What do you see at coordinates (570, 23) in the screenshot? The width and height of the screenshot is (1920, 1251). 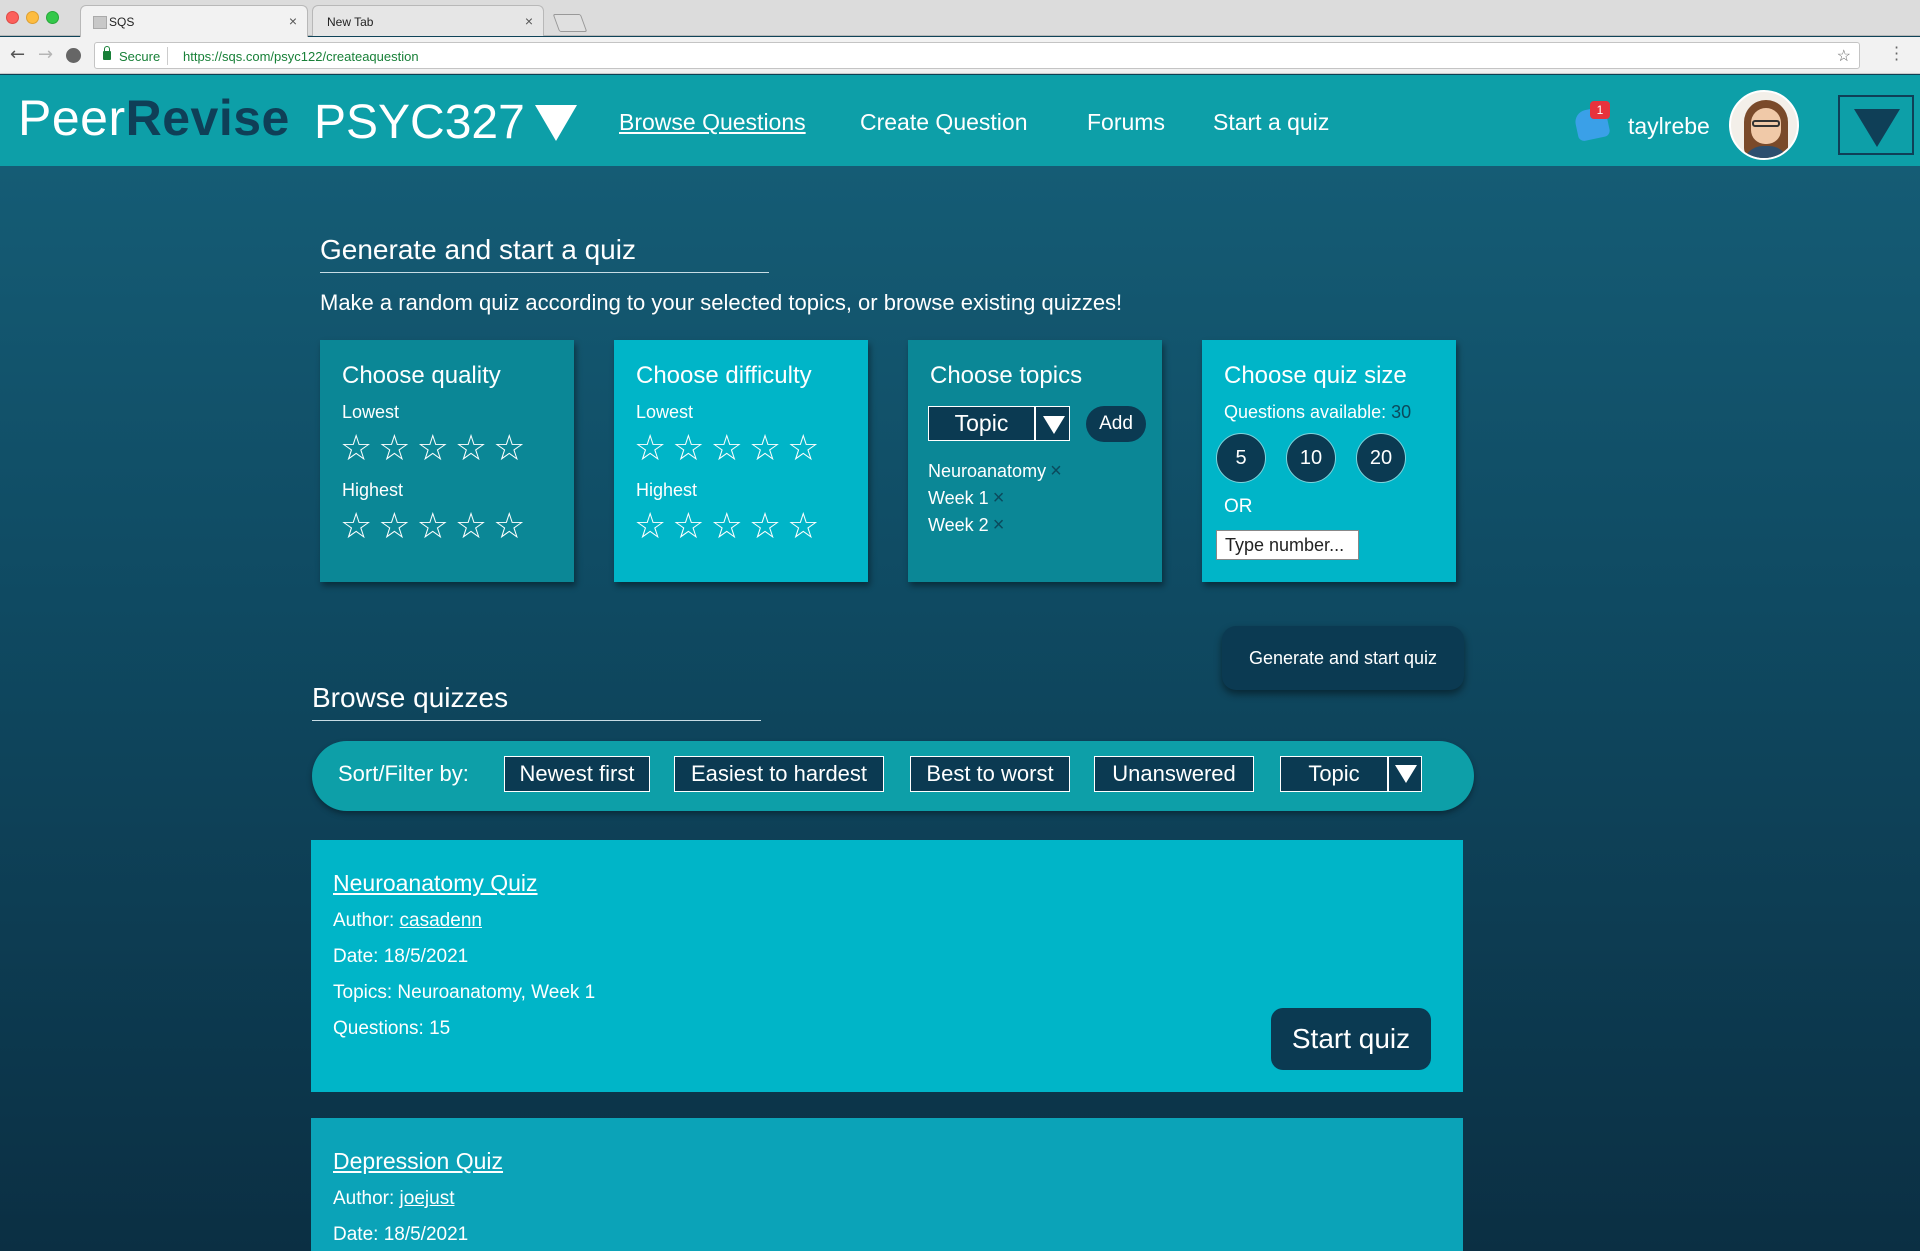 I see `new-tab-button` at bounding box center [570, 23].